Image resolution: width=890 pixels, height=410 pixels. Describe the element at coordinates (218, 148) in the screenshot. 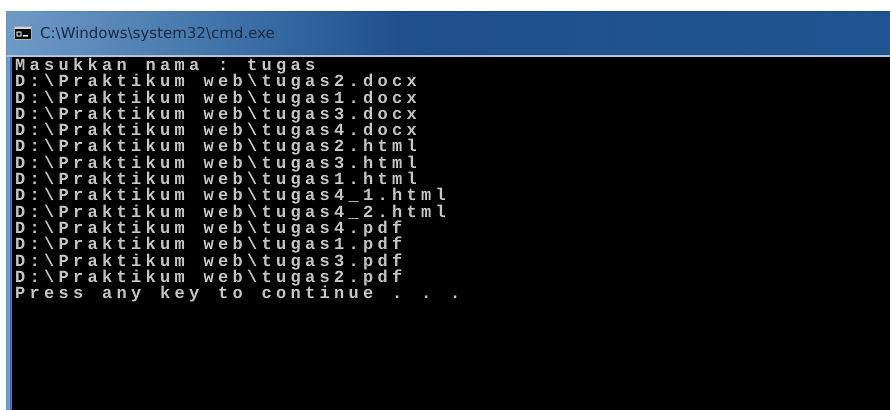

I see `console-line: D:\Praktikum web\tugas2.html` at that location.